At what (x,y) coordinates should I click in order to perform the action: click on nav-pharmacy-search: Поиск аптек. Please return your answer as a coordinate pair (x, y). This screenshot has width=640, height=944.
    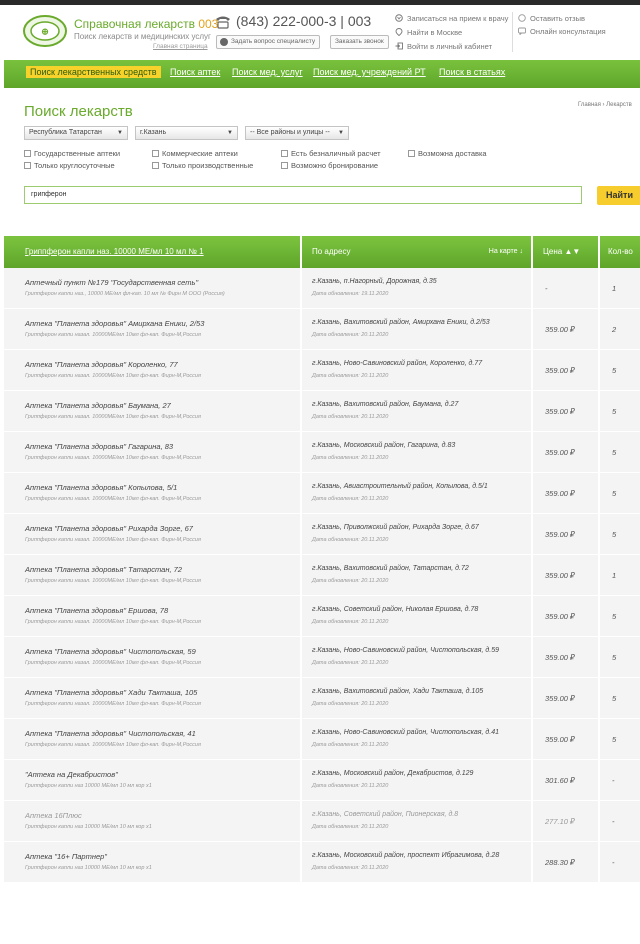
    Looking at the image, I should click on (195, 72).